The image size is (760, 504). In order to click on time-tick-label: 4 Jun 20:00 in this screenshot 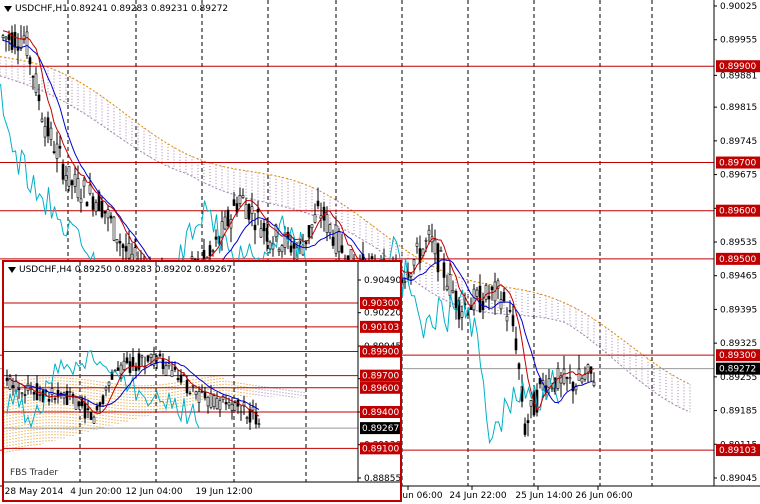, I will do `click(96, 492)`.